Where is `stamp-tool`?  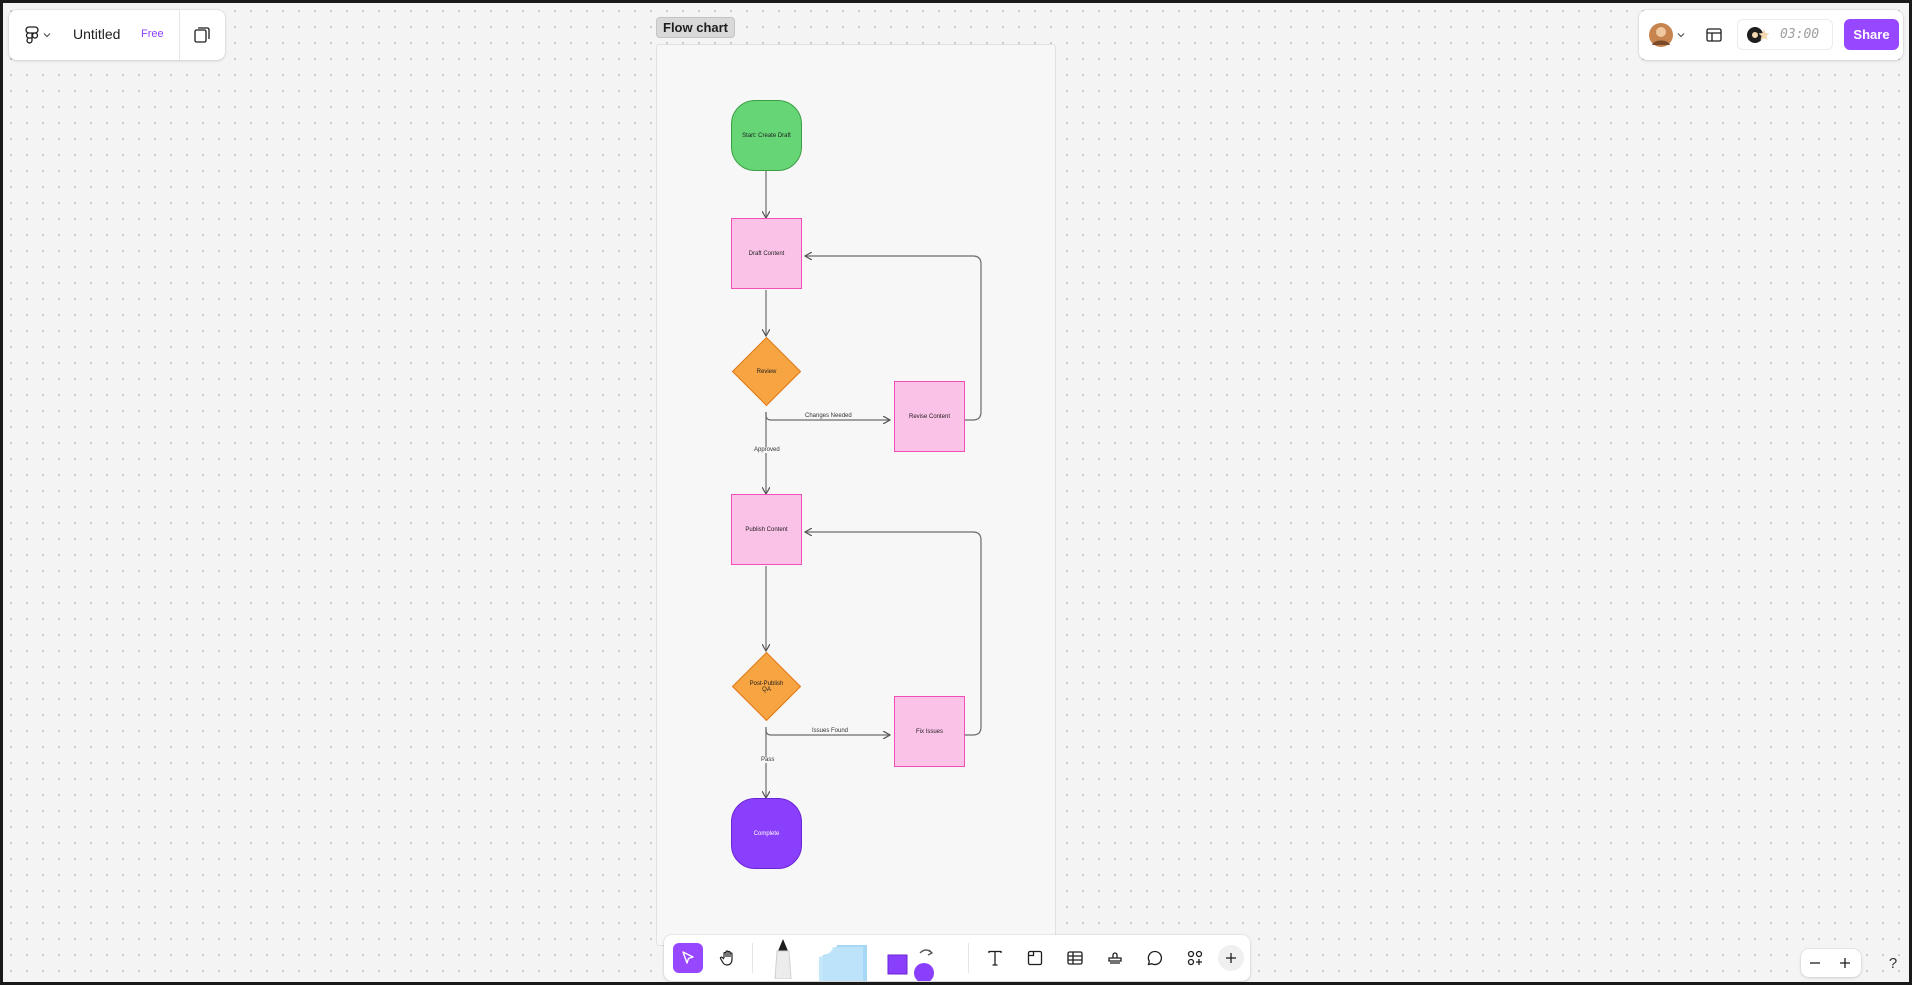 stamp-tool is located at coordinates (1115, 958).